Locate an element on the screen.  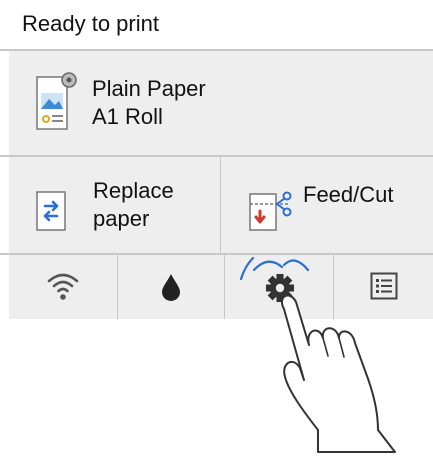
ink-drop-icon is located at coordinates (171, 287).